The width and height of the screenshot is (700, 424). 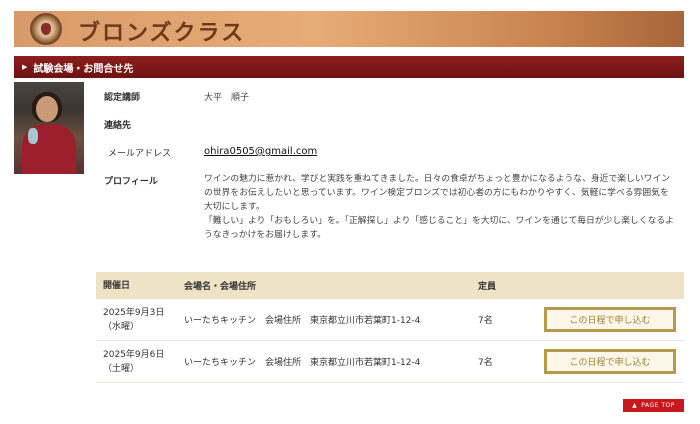 What do you see at coordinates (260, 151) in the screenshot?
I see `email-link: ohira0505@gmail.com` at bounding box center [260, 151].